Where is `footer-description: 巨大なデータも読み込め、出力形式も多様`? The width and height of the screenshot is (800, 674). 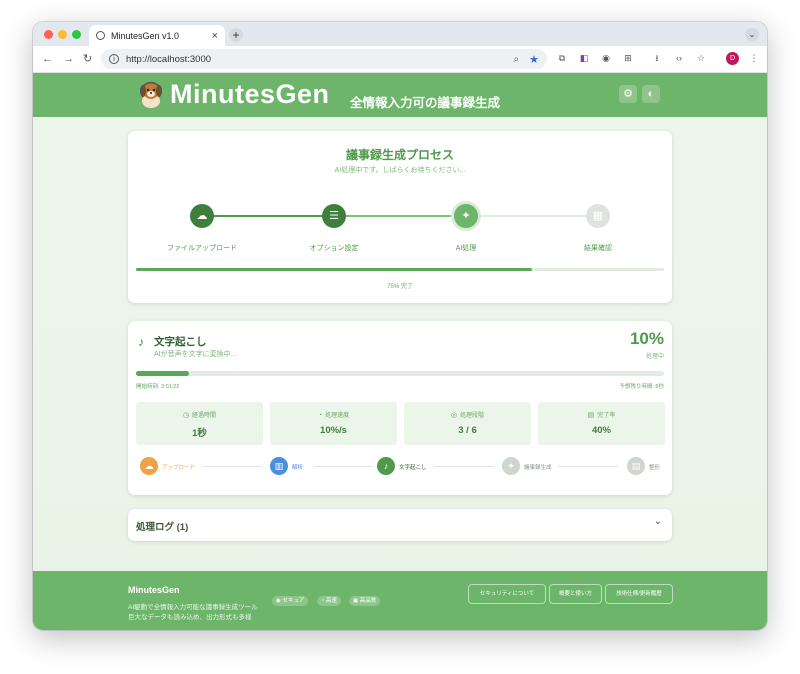
footer-description: 巨大なデータも読み込め、出力形式も多様 is located at coordinates (190, 617).